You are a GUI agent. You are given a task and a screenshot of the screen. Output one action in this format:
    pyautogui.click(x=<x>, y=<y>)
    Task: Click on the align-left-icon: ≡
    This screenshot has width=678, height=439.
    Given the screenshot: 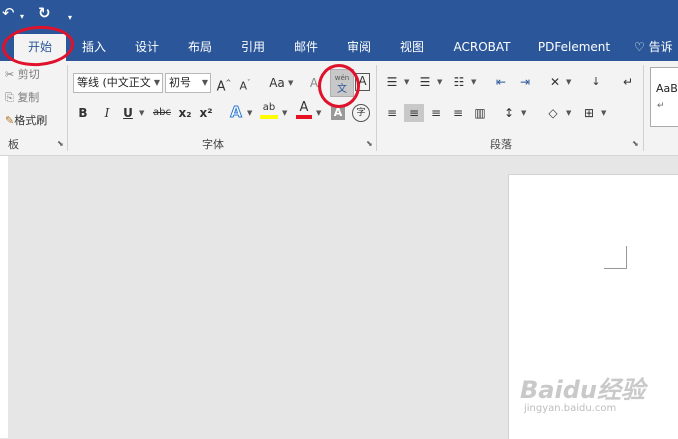 What is the action you would take?
    pyautogui.click(x=392, y=113)
    